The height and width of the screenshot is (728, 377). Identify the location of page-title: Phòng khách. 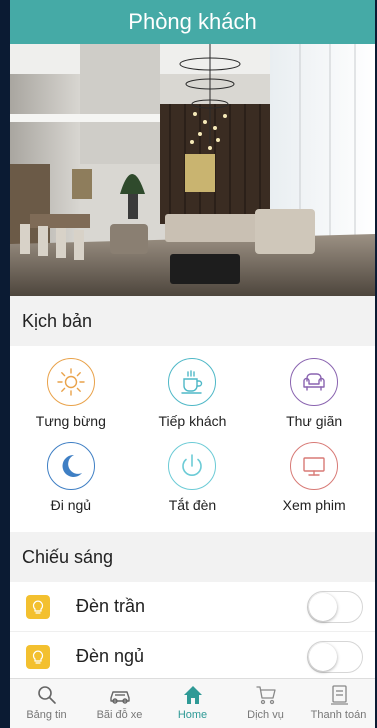
(192, 21).